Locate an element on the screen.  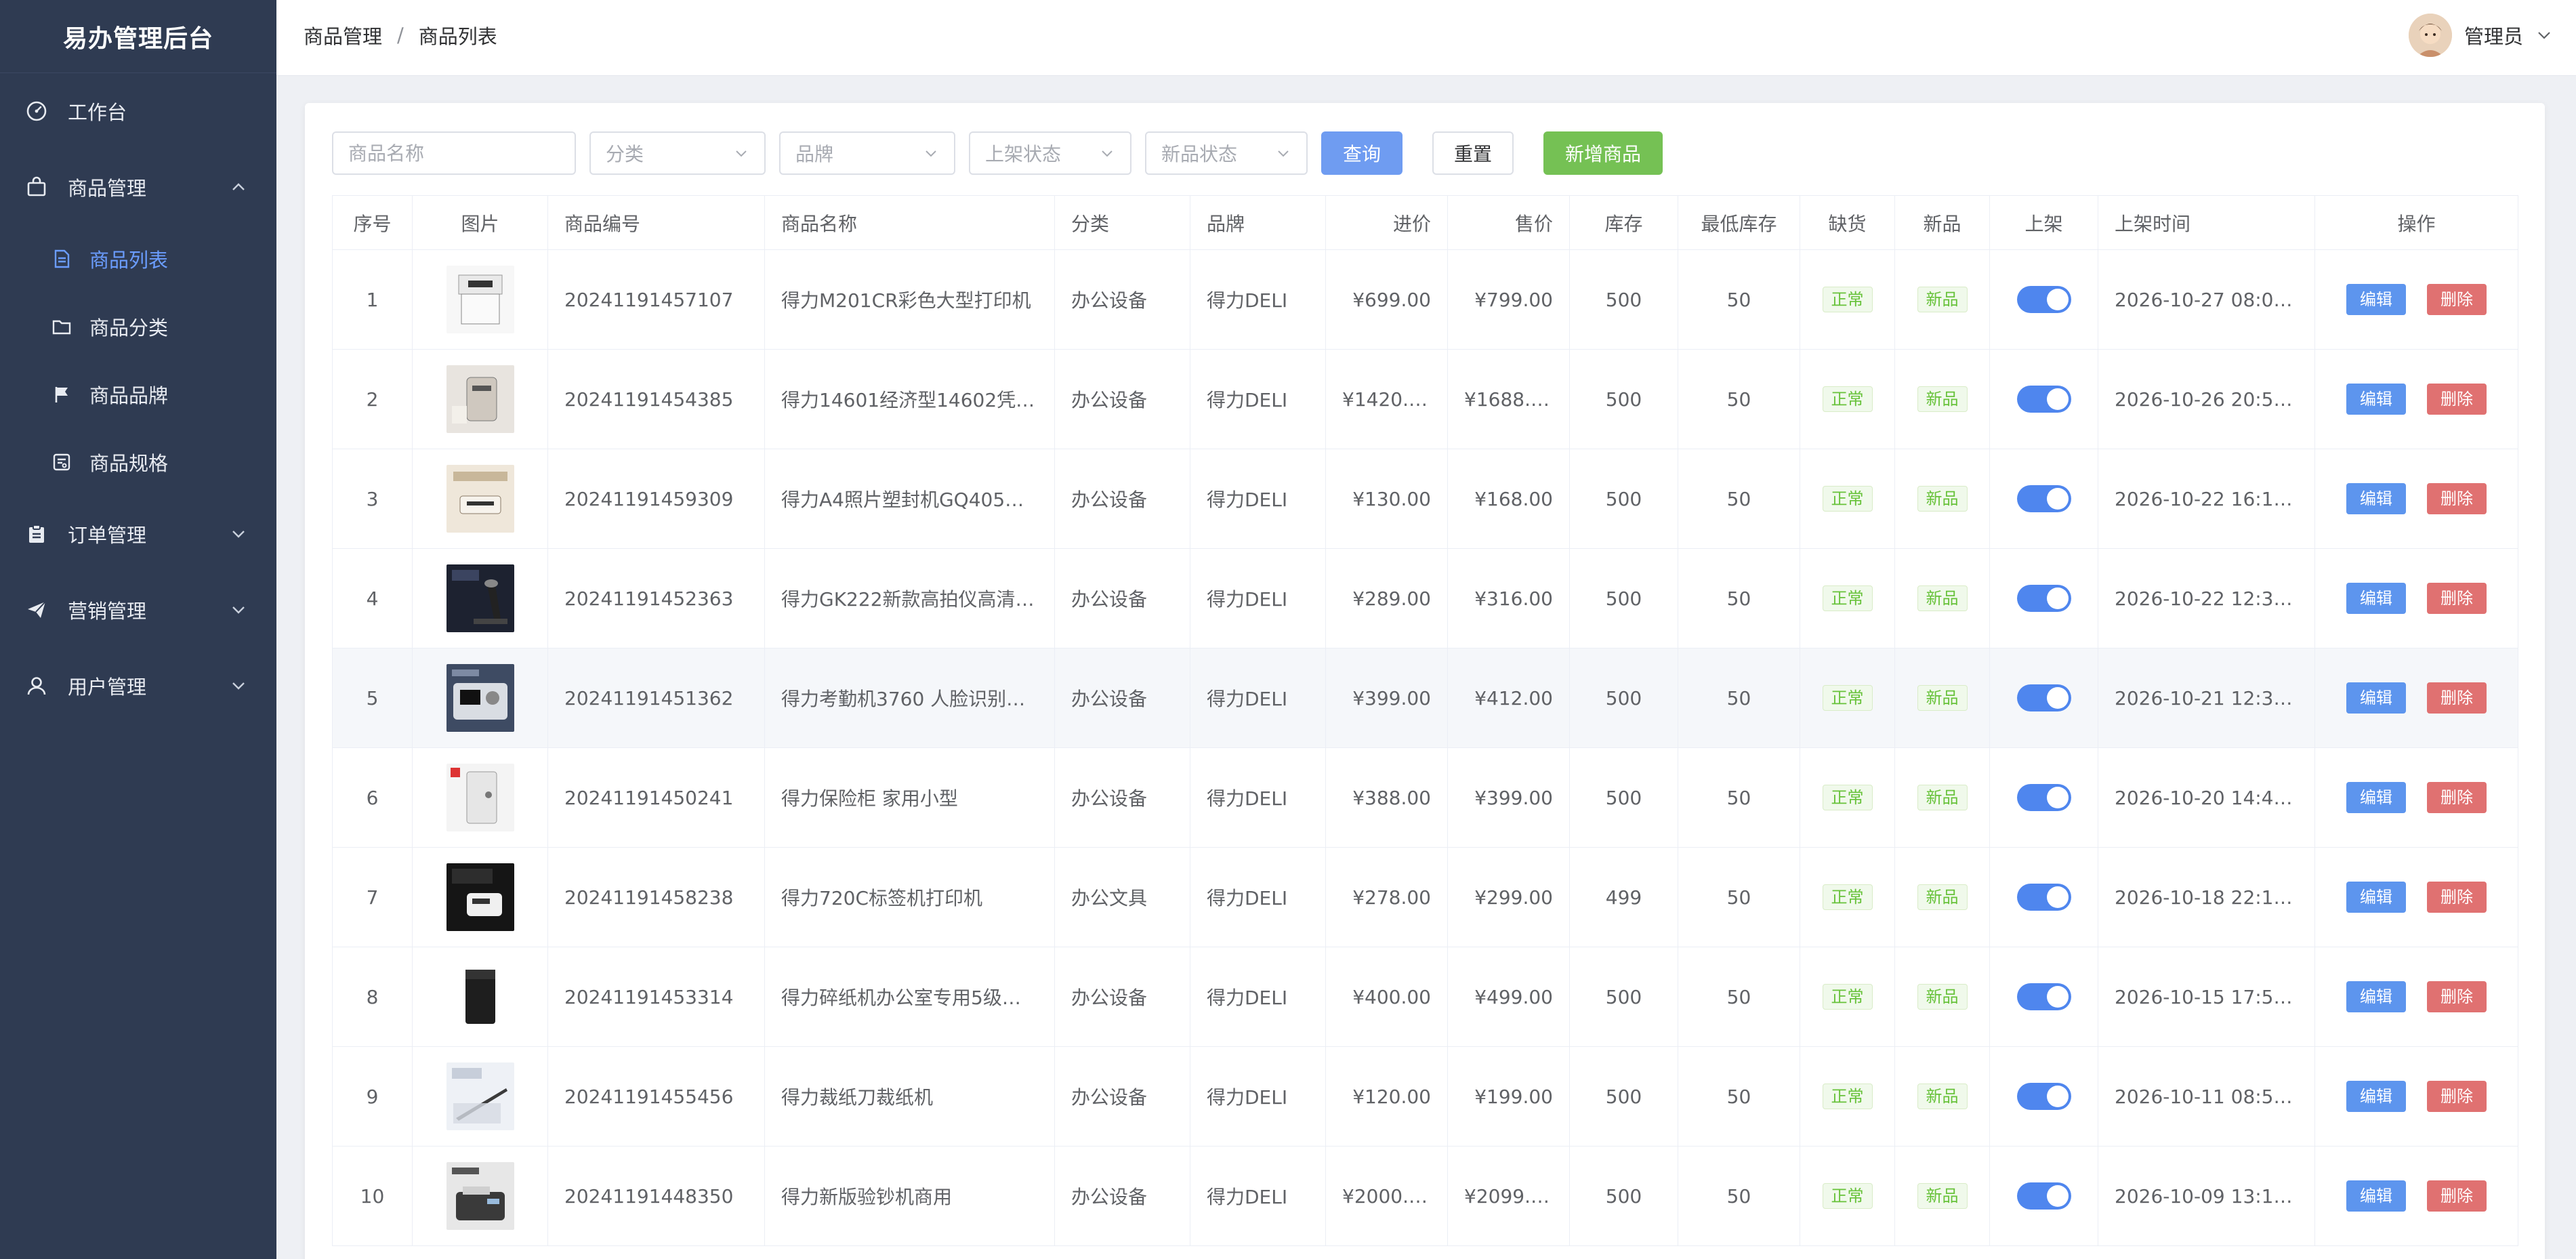
sidebar-item-goods-spec: 商品规格 is located at coordinates (138, 462).